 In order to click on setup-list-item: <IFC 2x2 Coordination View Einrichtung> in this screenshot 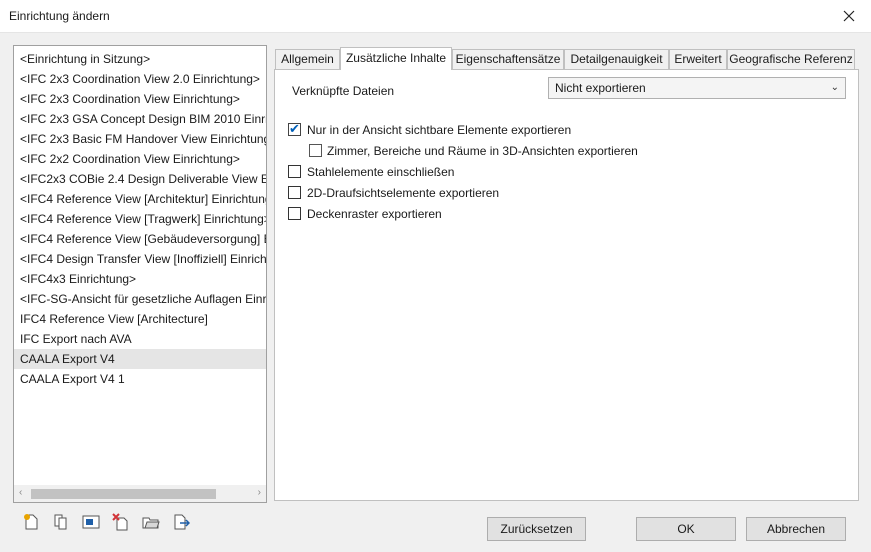, I will do `click(140, 159)`.